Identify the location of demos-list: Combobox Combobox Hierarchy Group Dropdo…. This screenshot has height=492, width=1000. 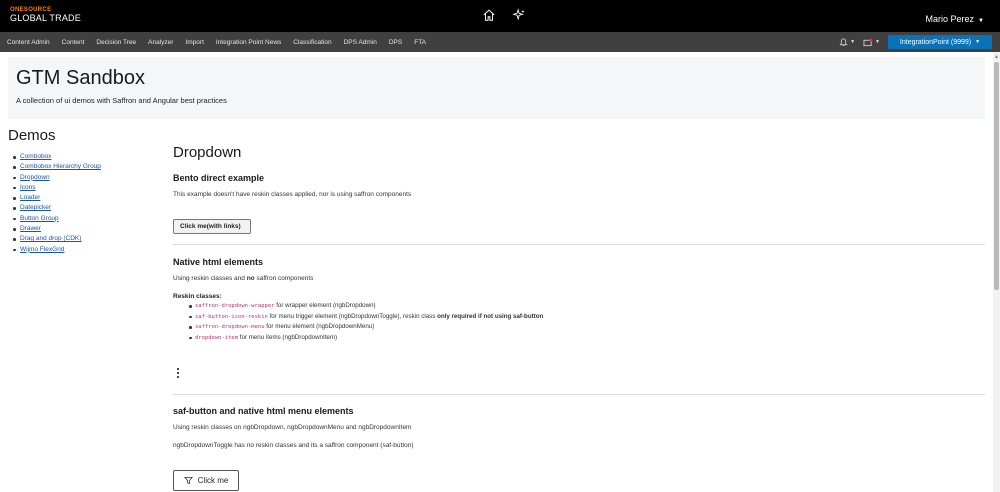
(88, 203).